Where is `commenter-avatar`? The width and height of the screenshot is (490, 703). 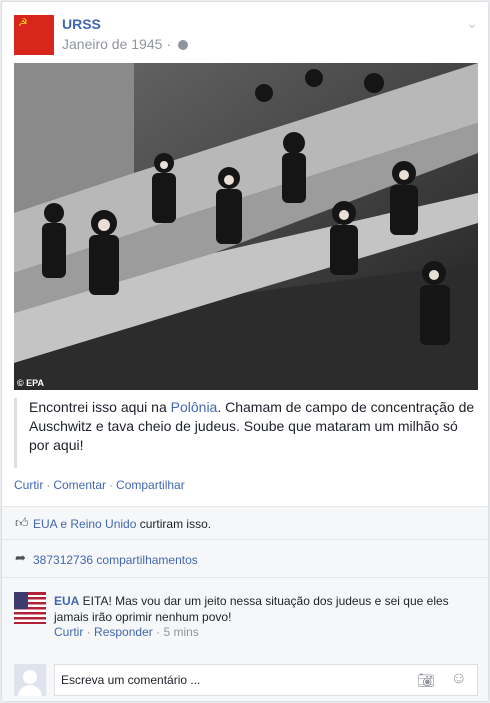
commenter-avatar is located at coordinates (30, 608).